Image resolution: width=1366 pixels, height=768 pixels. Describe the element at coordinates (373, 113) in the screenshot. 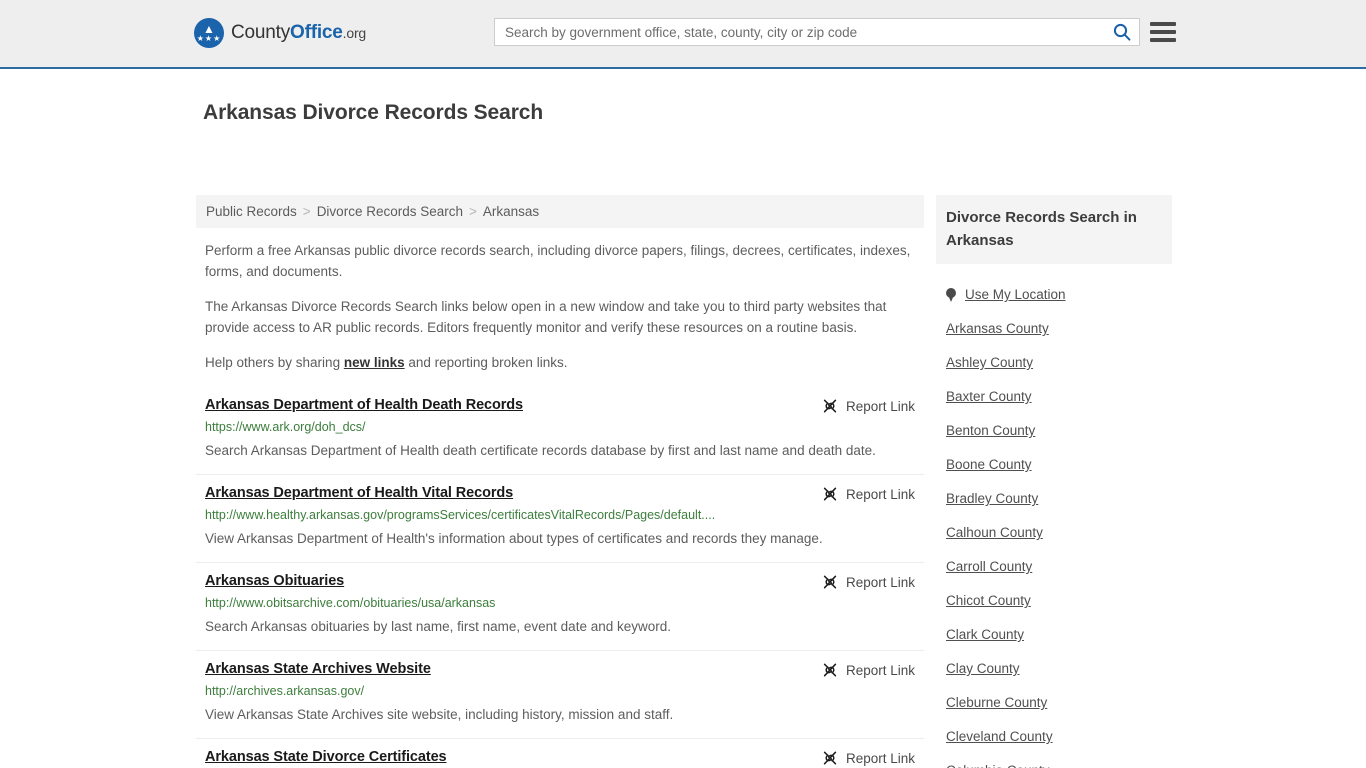

I see `page-title: Arkansas Divorce Records Search` at that location.